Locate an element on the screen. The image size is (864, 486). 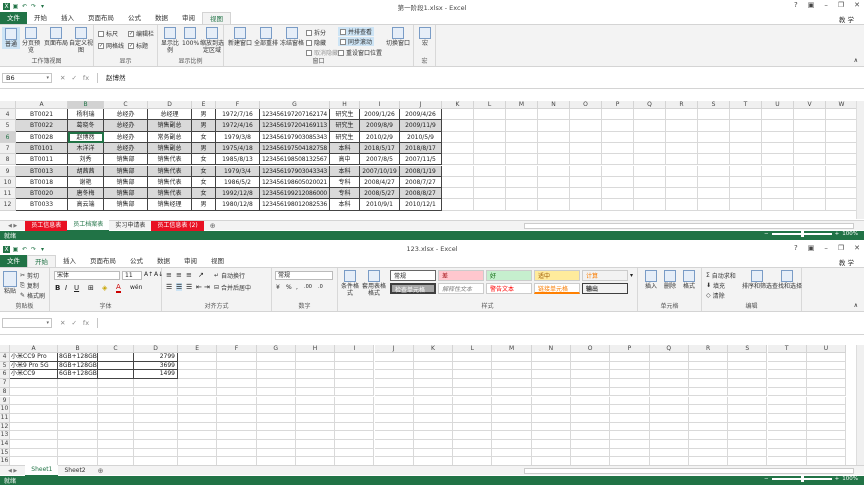
ruler-checkbox: 标尺 is located at coordinates (108, 33).